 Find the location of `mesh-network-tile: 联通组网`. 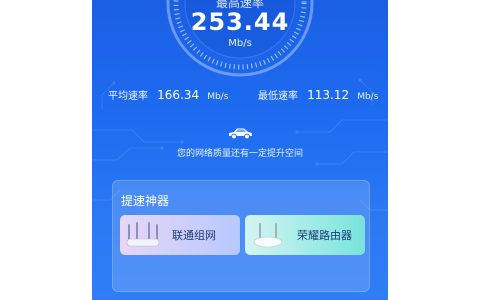

mesh-network-tile: 联通组网 is located at coordinates (180, 235).